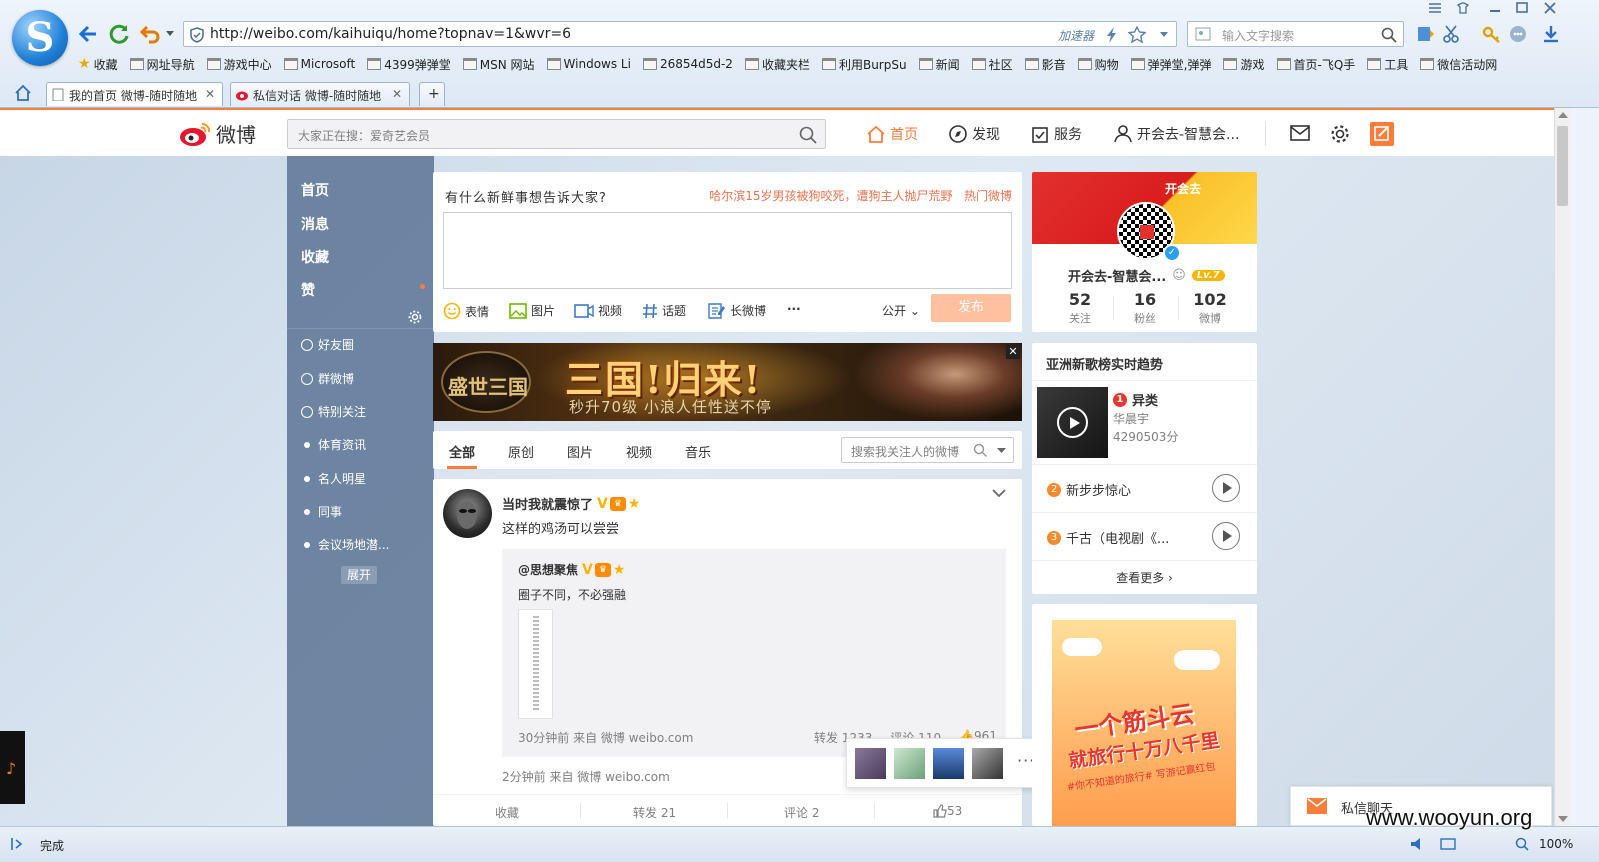 The height and width of the screenshot is (862, 1599). Describe the element at coordinates (737, 310) in the screenshot. I see `long-weibo-button: 长微博` at that location.